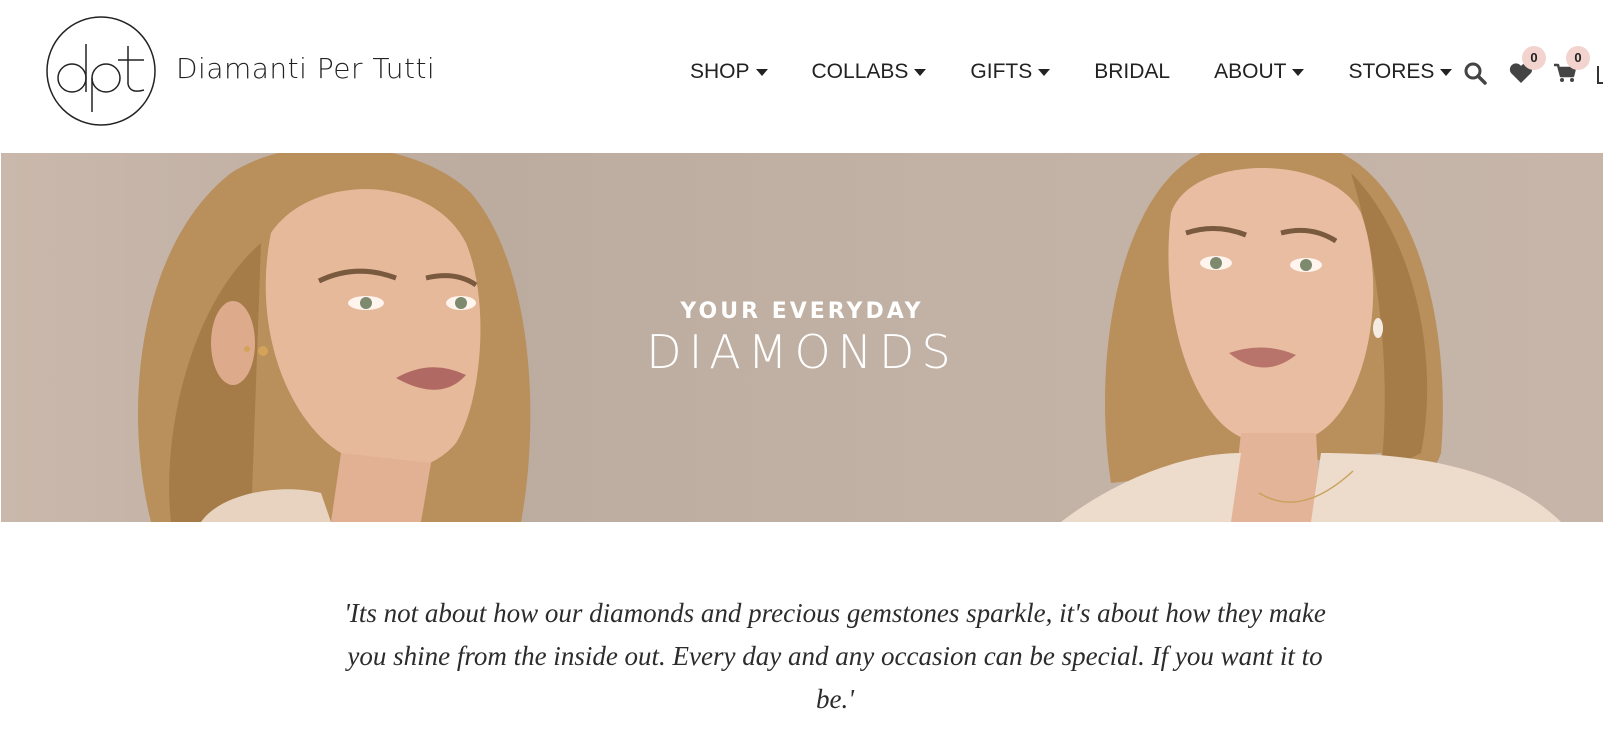 This screenshot has height=739, width=1603. Describe the element at coordinates (1250, 71) in the screenshot. I see `nav-item-label: ABOUT` at that location.